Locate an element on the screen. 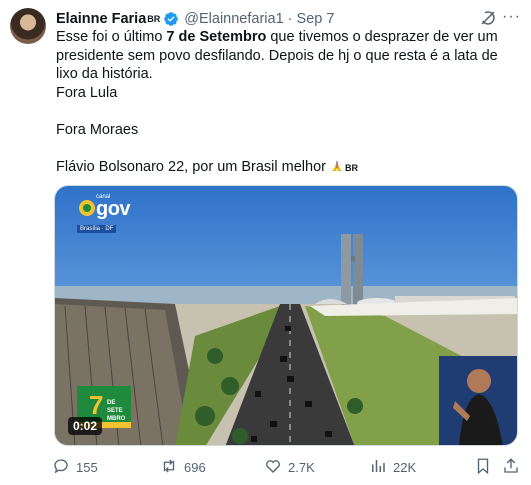  svg-text: SETE is located at coordinates (115, 411).